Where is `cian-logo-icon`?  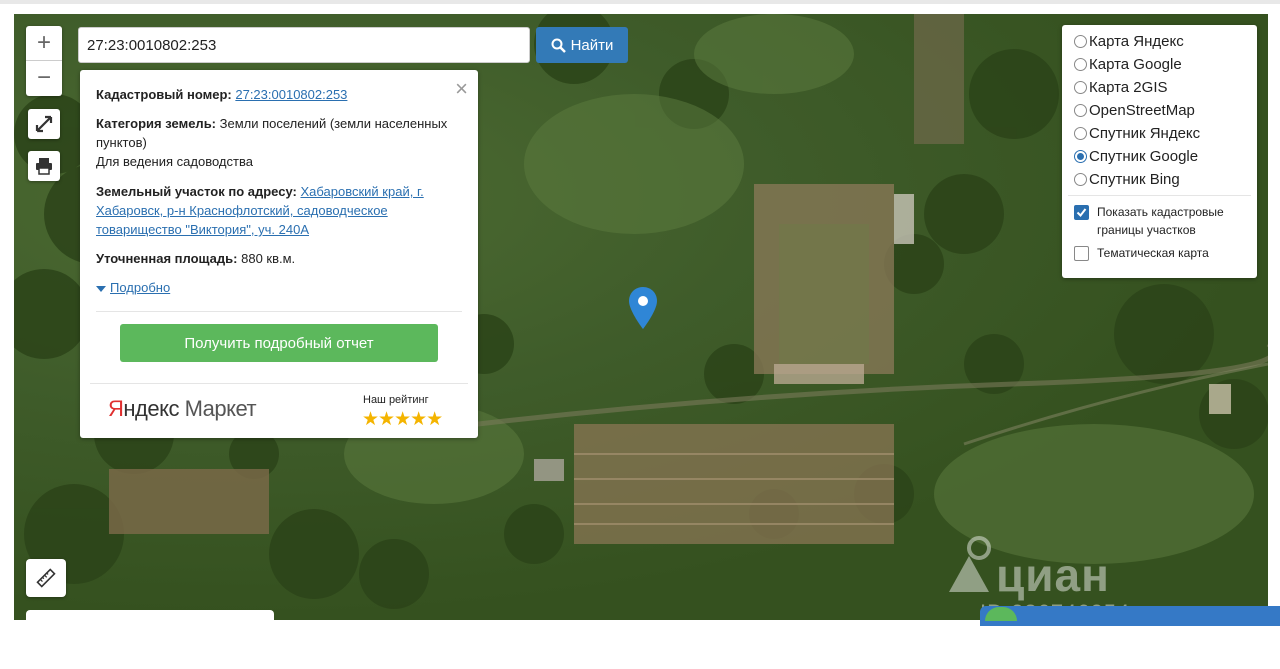 cian-logo-icon is located at coordinates (970, 564).